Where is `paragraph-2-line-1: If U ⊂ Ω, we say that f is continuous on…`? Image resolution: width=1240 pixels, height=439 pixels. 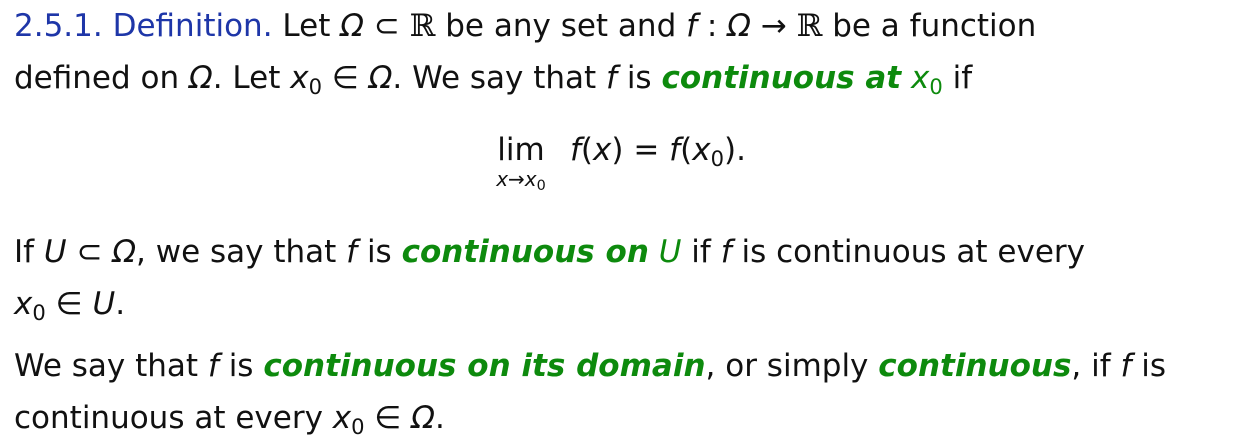 paragraph-2-line-1: If U ⊂ Ω, we say that f is continuous on… is located at coordinates (549, 252).